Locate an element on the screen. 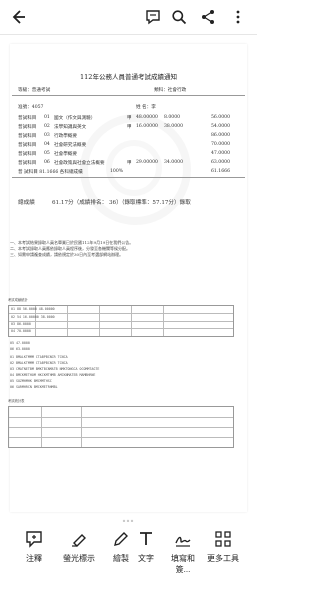  table-title: 考試成績統計 is located at coordinates (18, 300).